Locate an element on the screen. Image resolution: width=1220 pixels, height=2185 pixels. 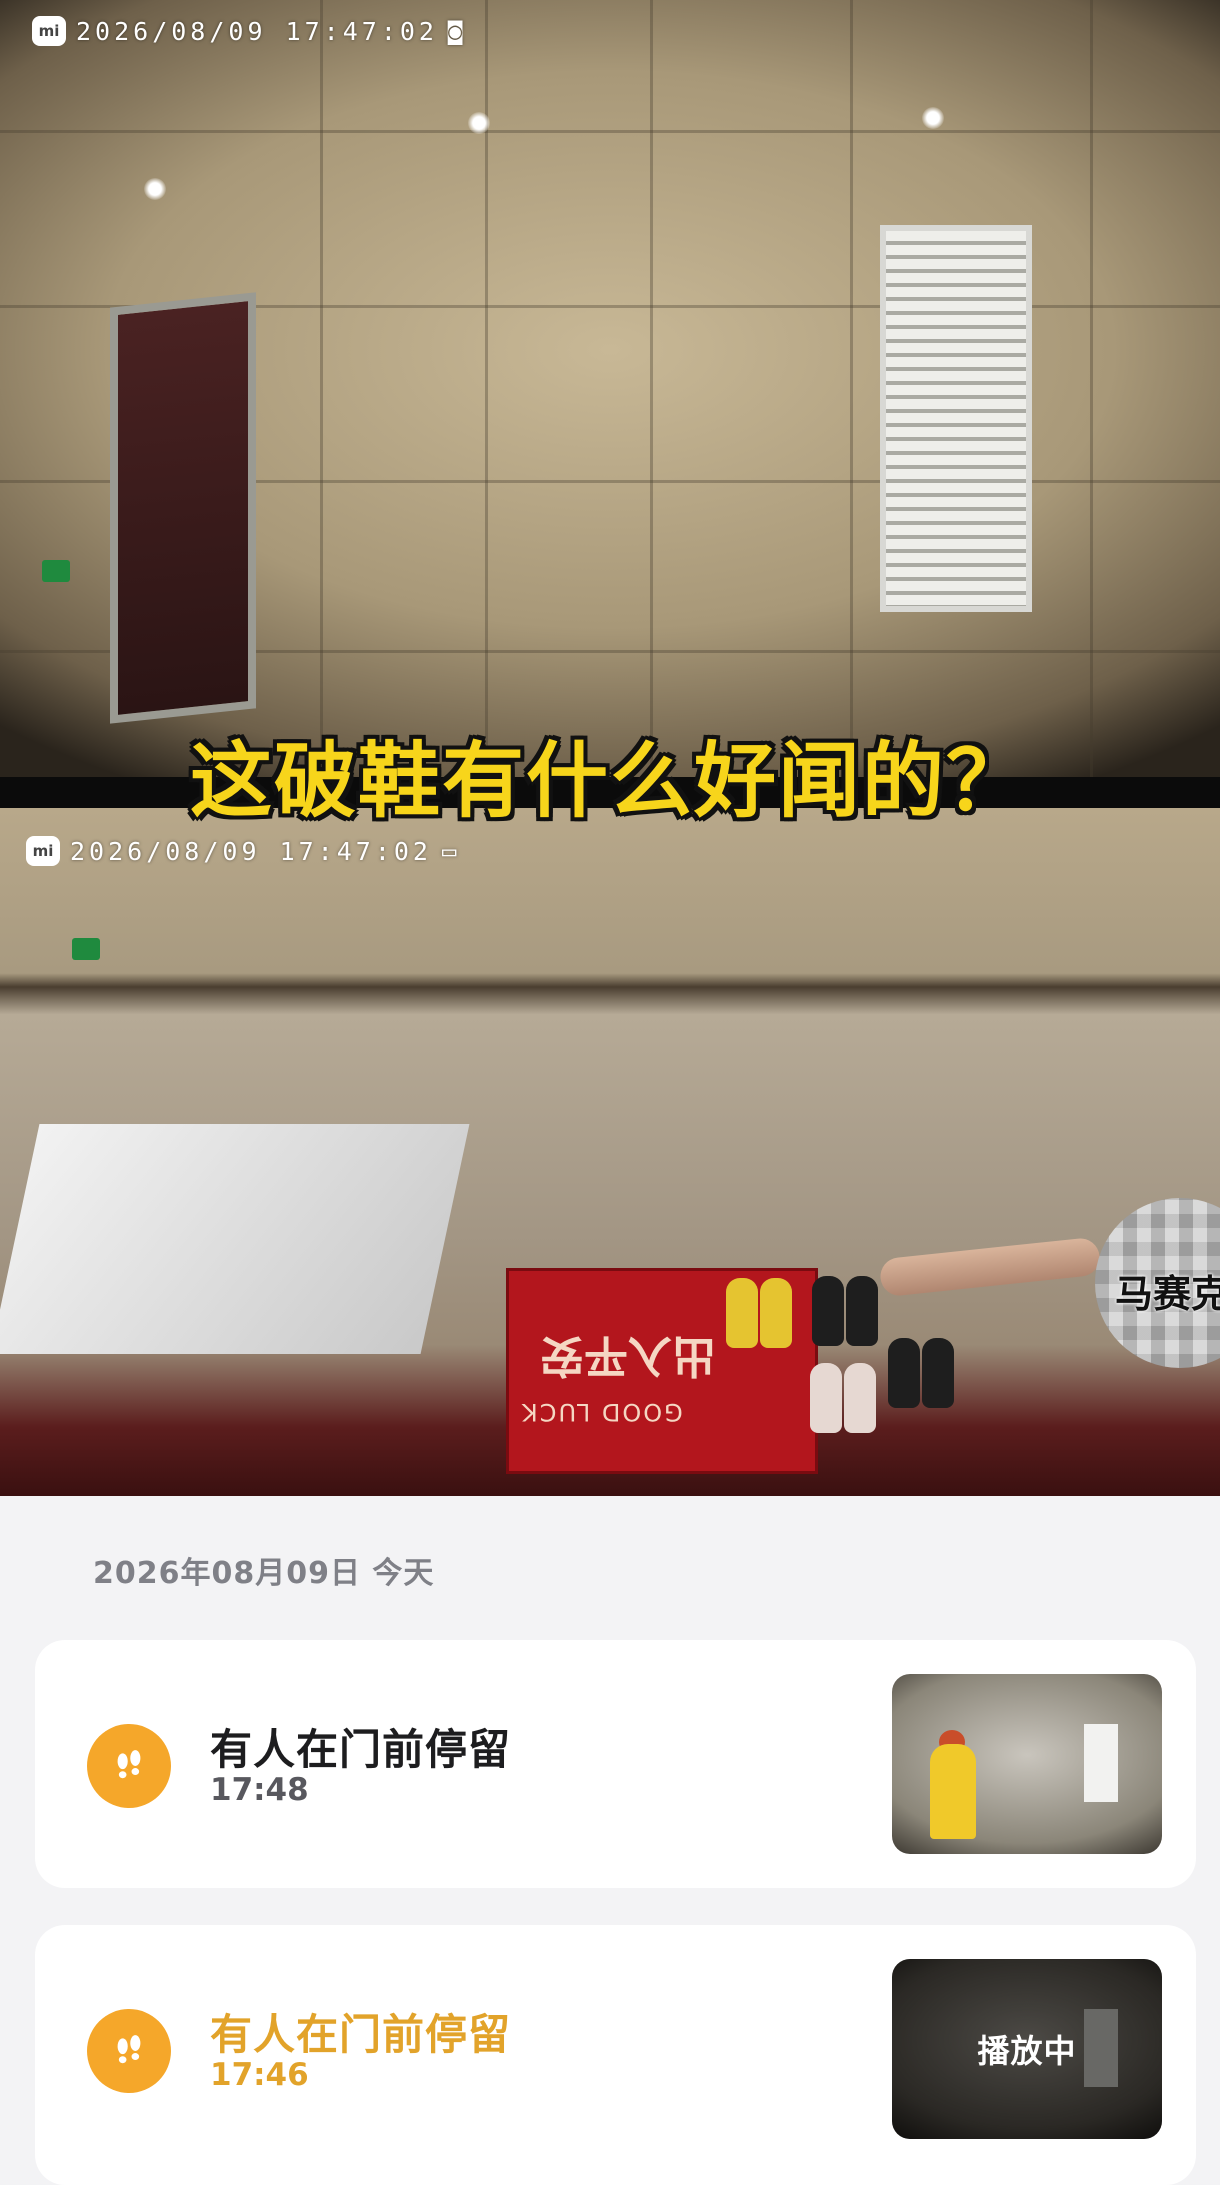
event-thumbnail: 播放中 is located at coordinates (1027, 2049).